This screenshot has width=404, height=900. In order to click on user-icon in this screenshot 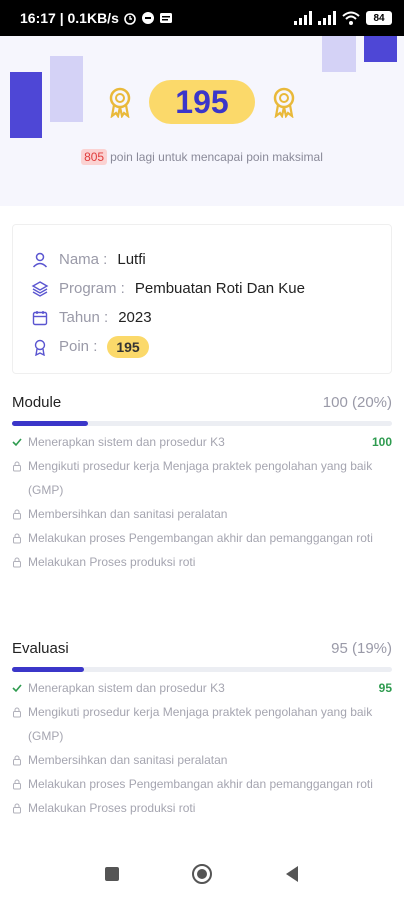, I will do `click(40, 260)`.